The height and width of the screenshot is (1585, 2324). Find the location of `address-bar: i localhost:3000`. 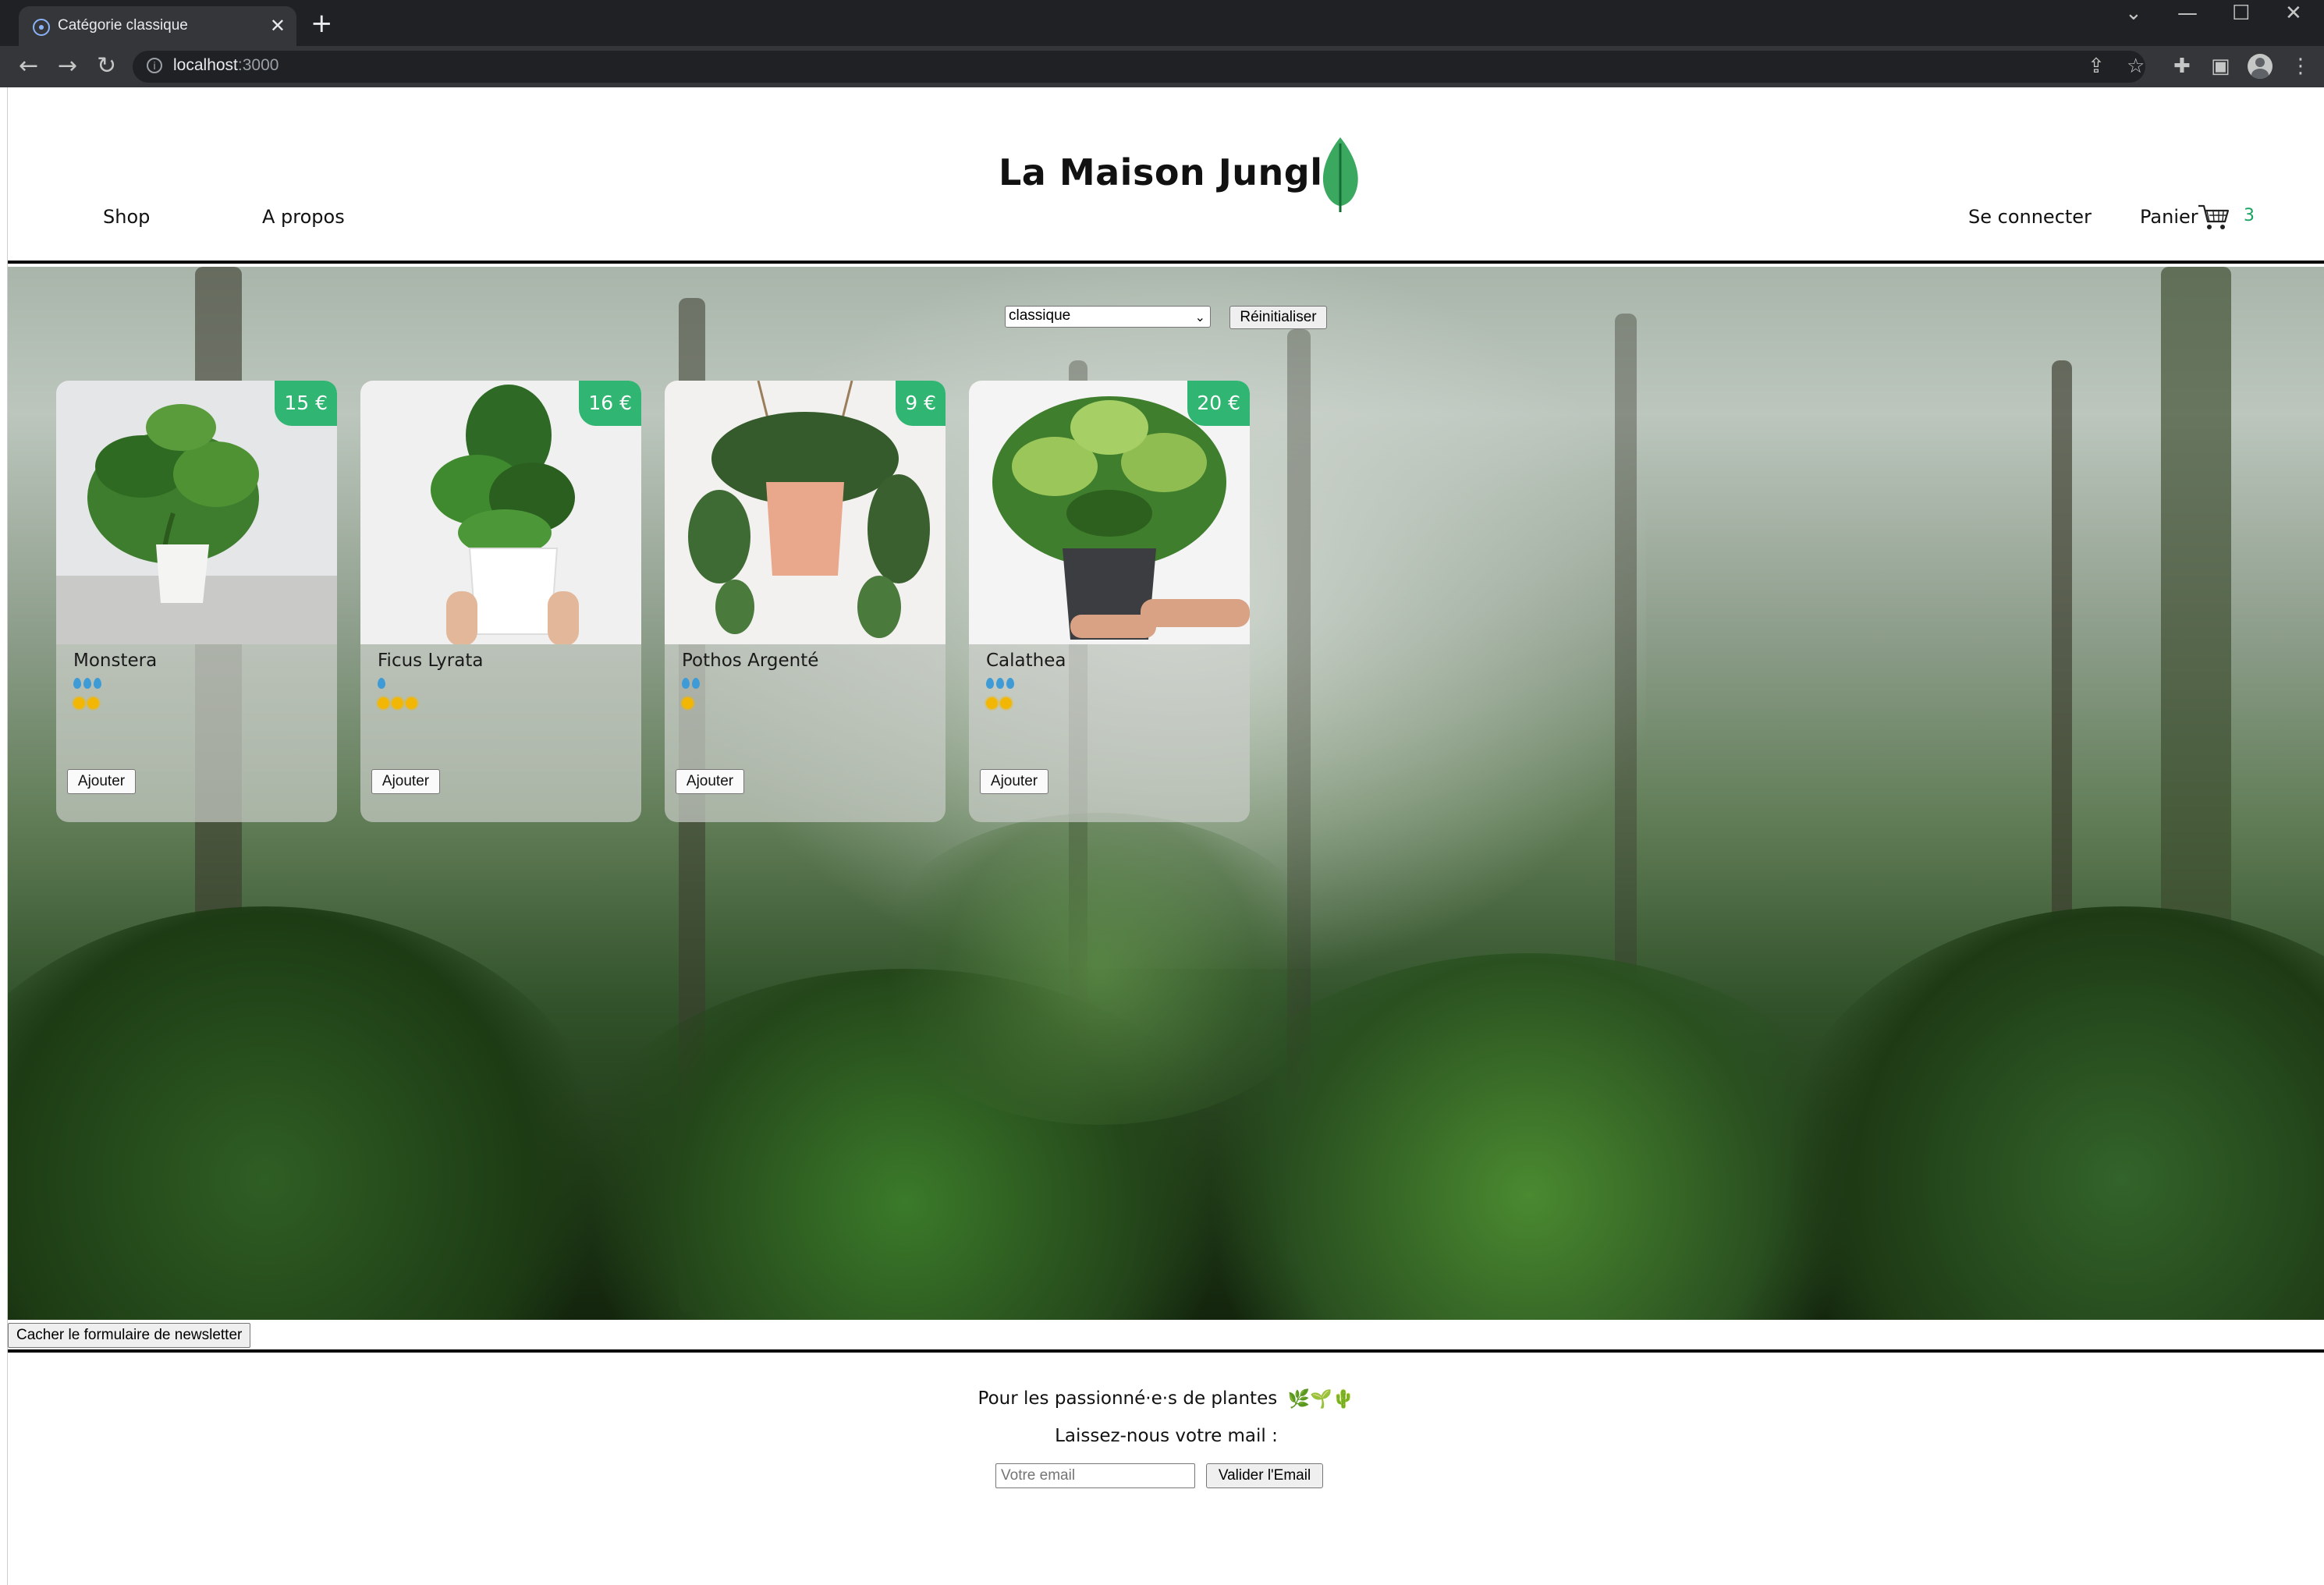

address-bar: i localhost:3000 is located at coordinates (1139, 67).